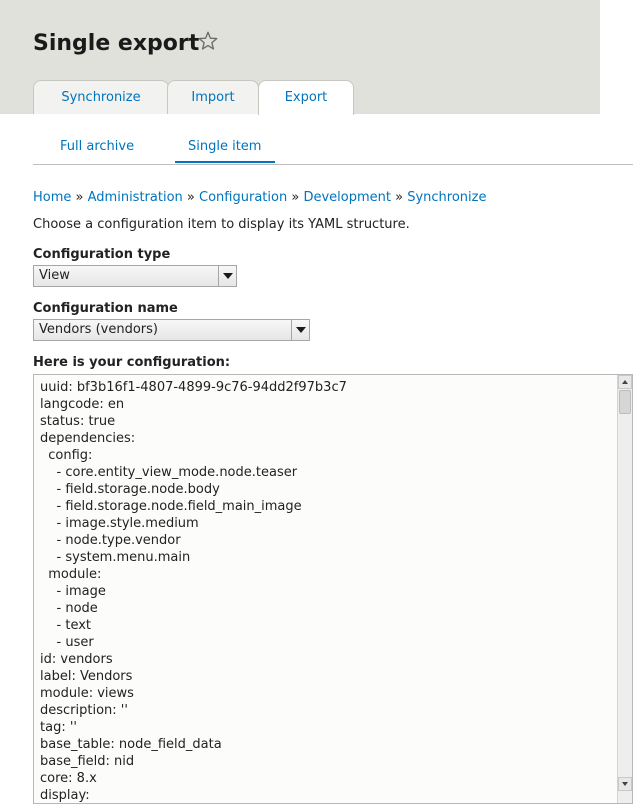 Image resolution: width=633 pixels, height=804 pixels. I want to click on scroll-up-button, so click(625, 382).